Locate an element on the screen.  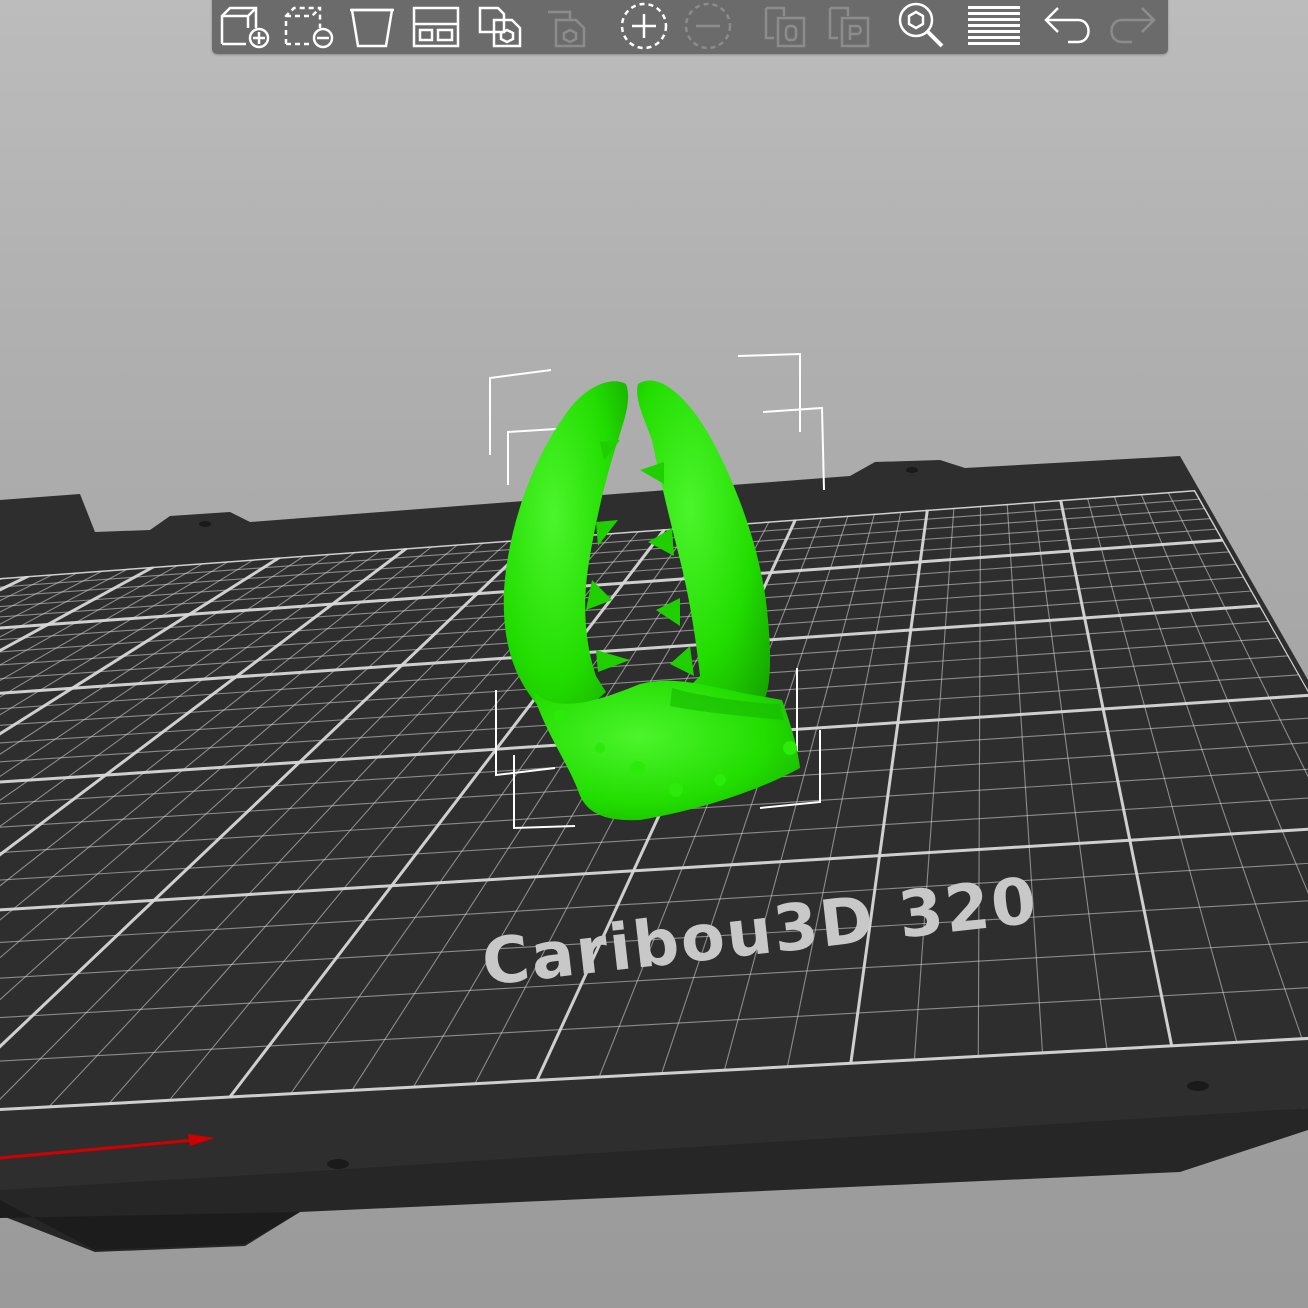
split-parts-icon is located at coordinates (849, 27).